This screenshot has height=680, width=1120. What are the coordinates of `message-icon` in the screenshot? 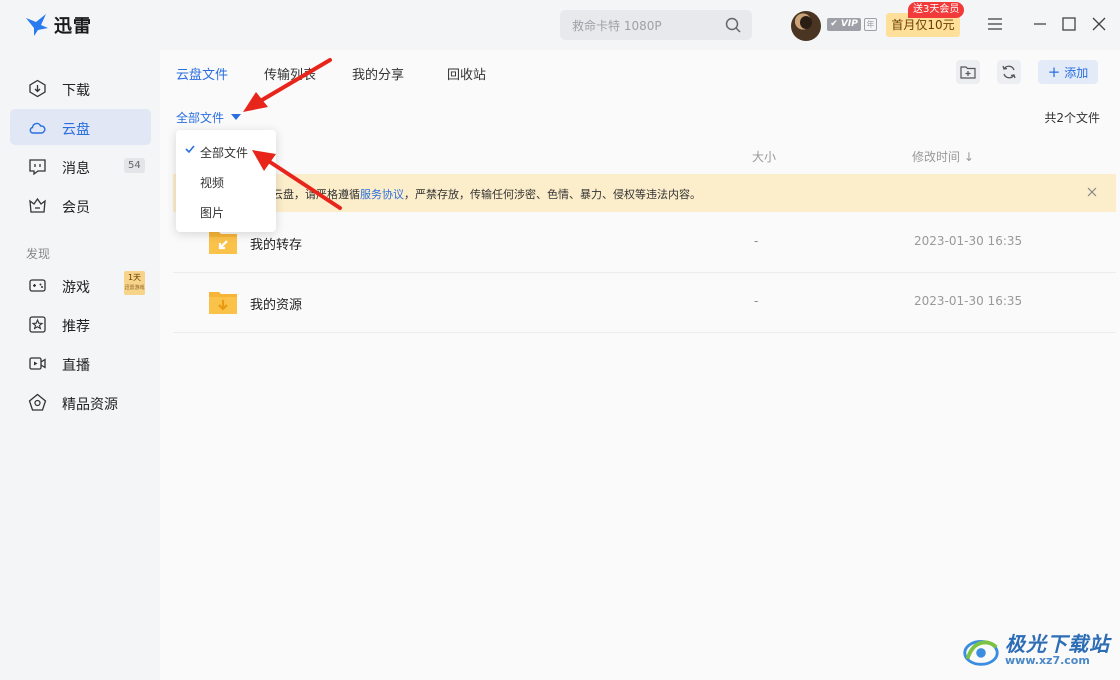 It's located at (37, 167).